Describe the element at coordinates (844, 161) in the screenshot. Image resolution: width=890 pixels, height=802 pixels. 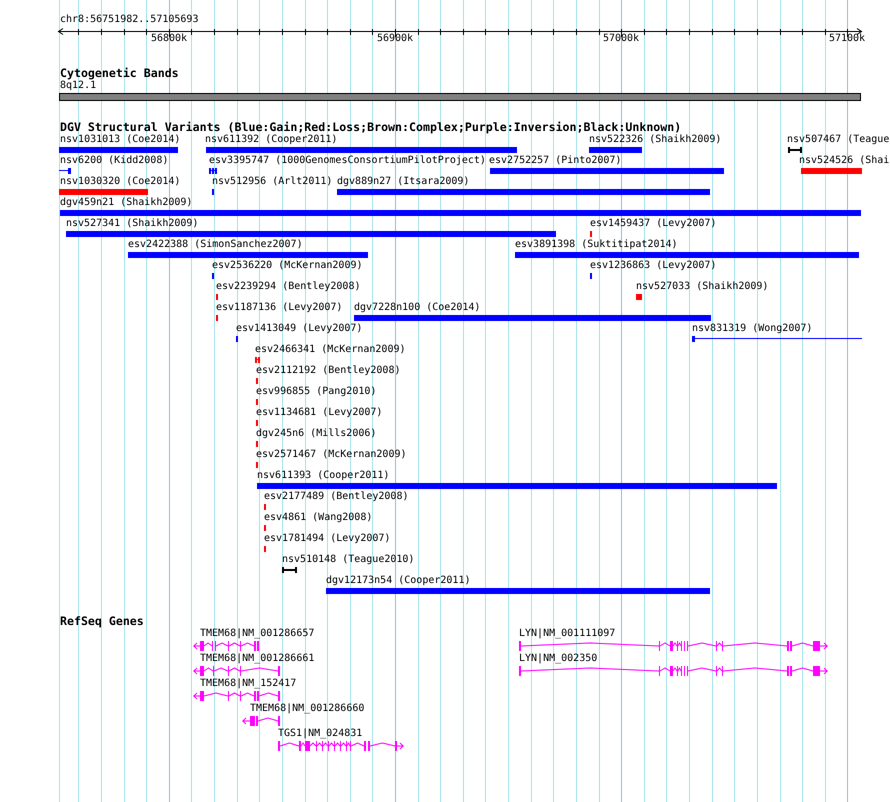
I see `variant-label: nsv524526 (Shai` at that location.